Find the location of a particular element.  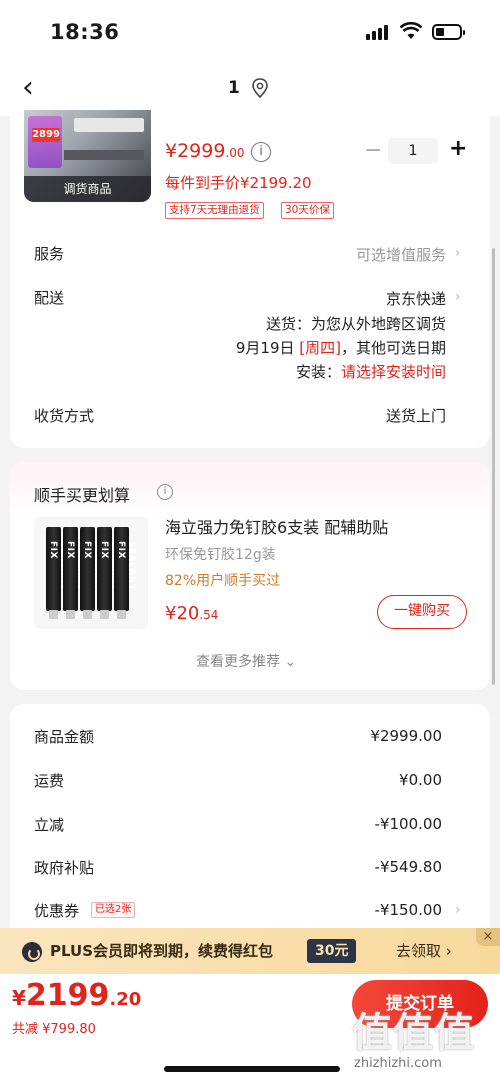

quantity-value: 1 is located at coordinates (413, 151).